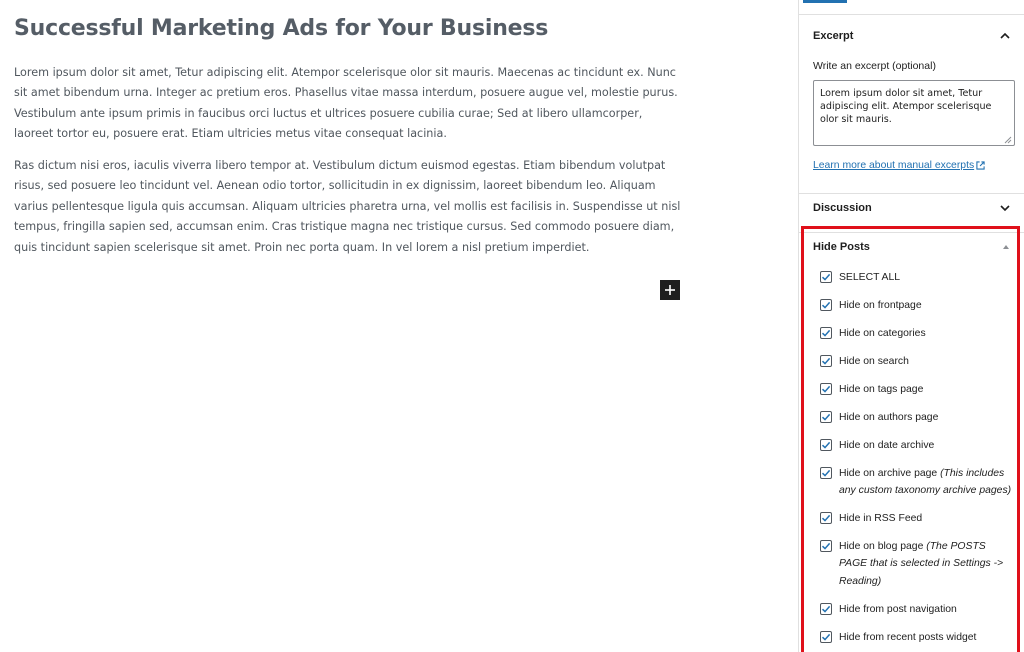 Image resolution: width=1024 pixels, height=652 pixels. I want to click on sidebar-tabs, so click(911, 7).